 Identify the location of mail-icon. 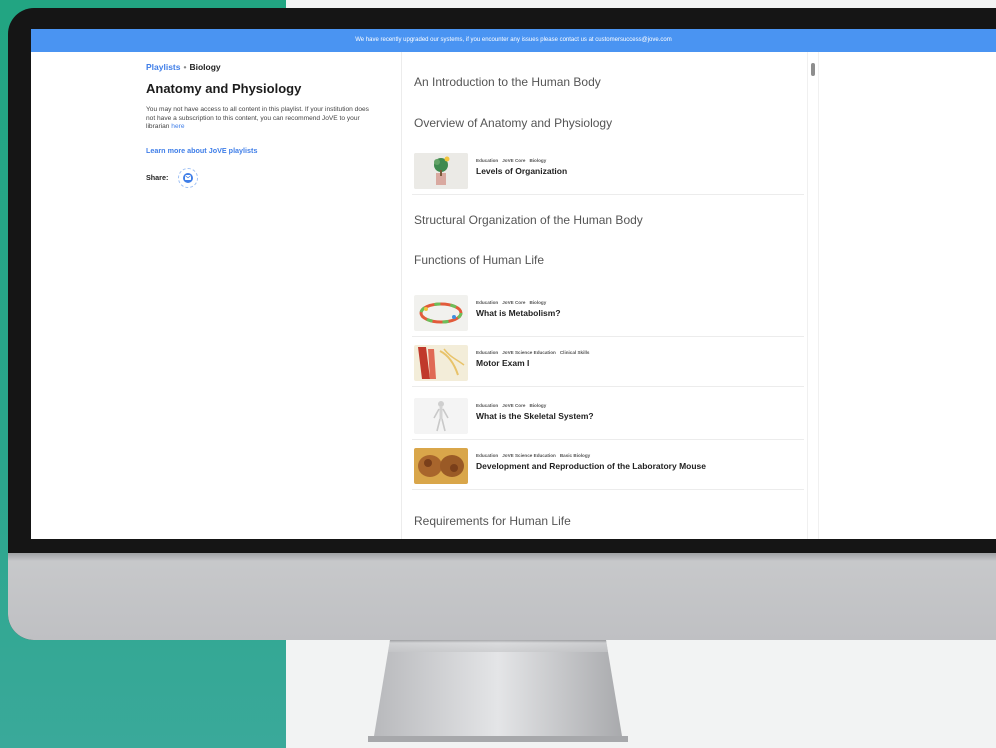
(188, 177).